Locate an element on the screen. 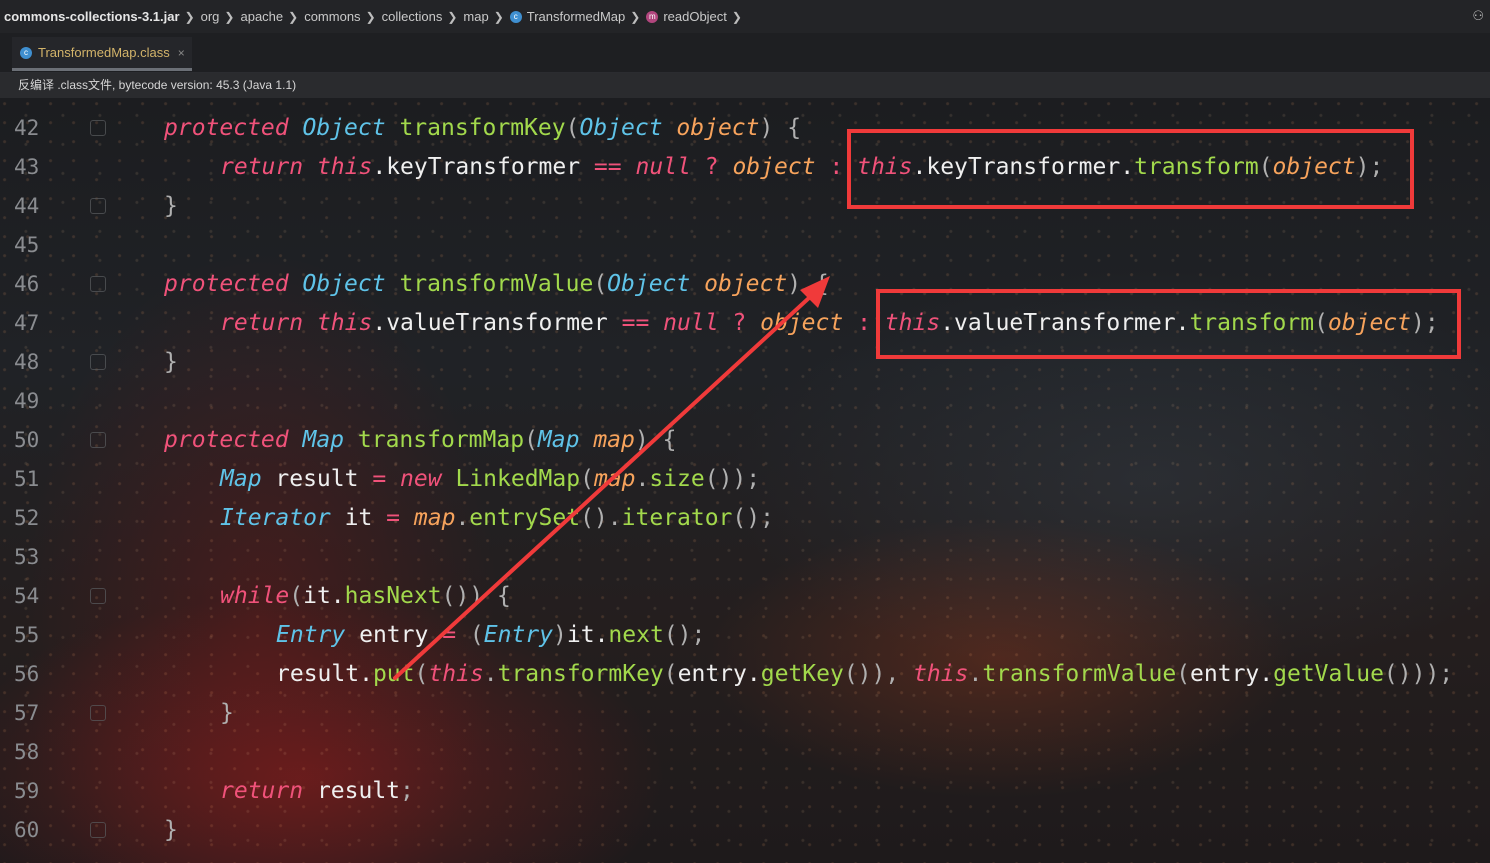 This screenshot has width=1490, height=863. tab-transformedmap-class: c TransformedMap.class × is located at coordinates (102, 54).